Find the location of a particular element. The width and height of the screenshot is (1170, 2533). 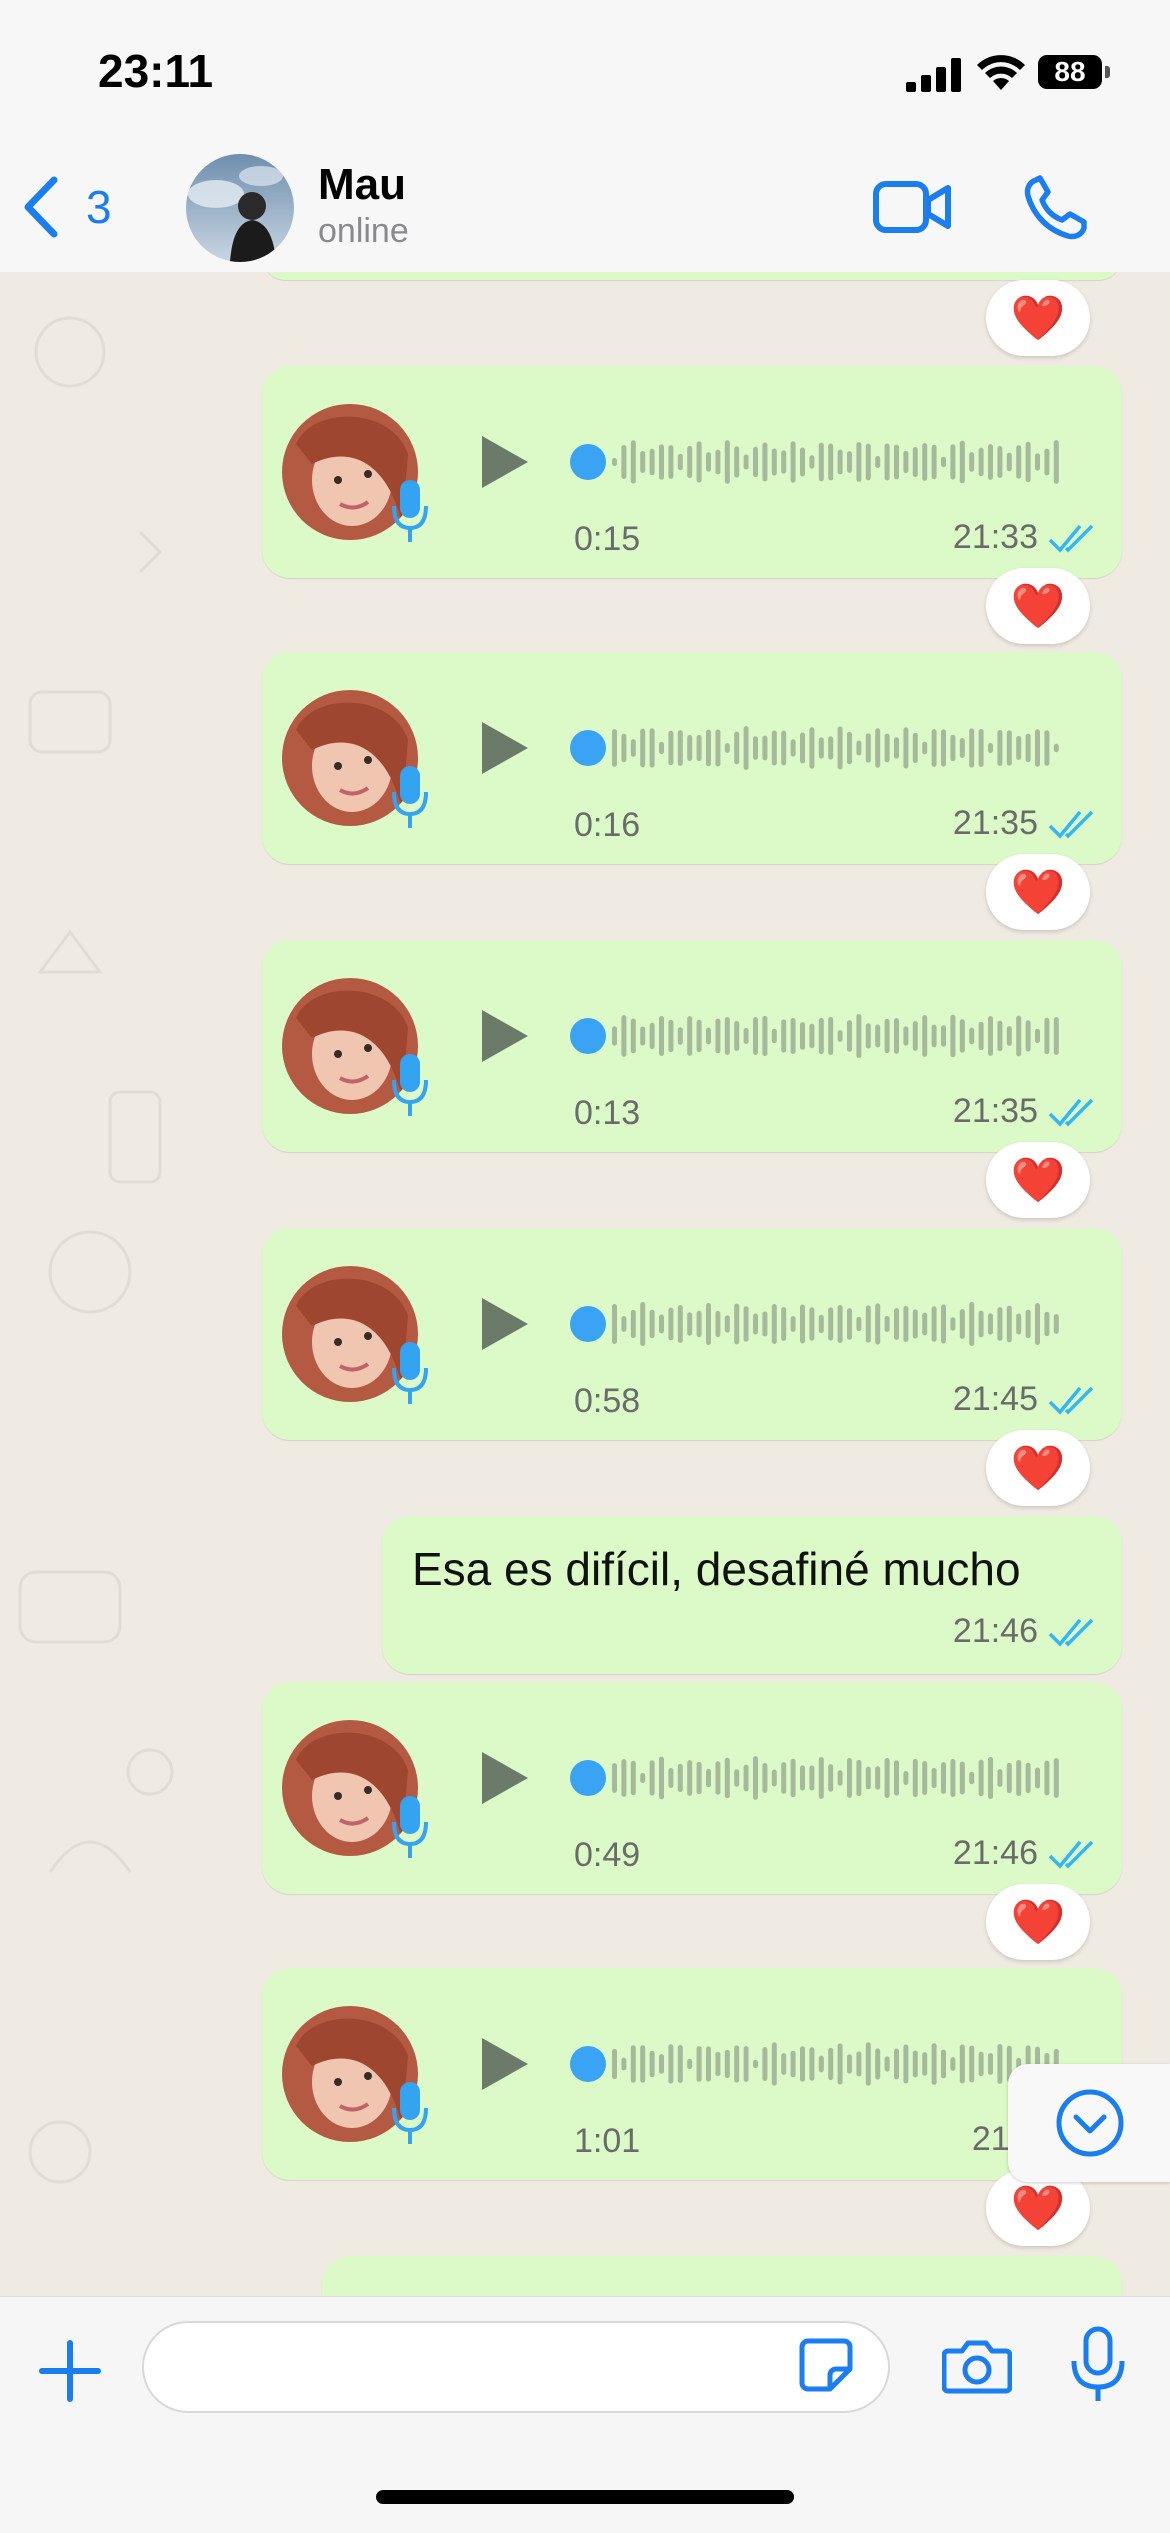

text-message: Esa es difícil, desafiné mucho 21:46 is located at coordinates (752, 1595).